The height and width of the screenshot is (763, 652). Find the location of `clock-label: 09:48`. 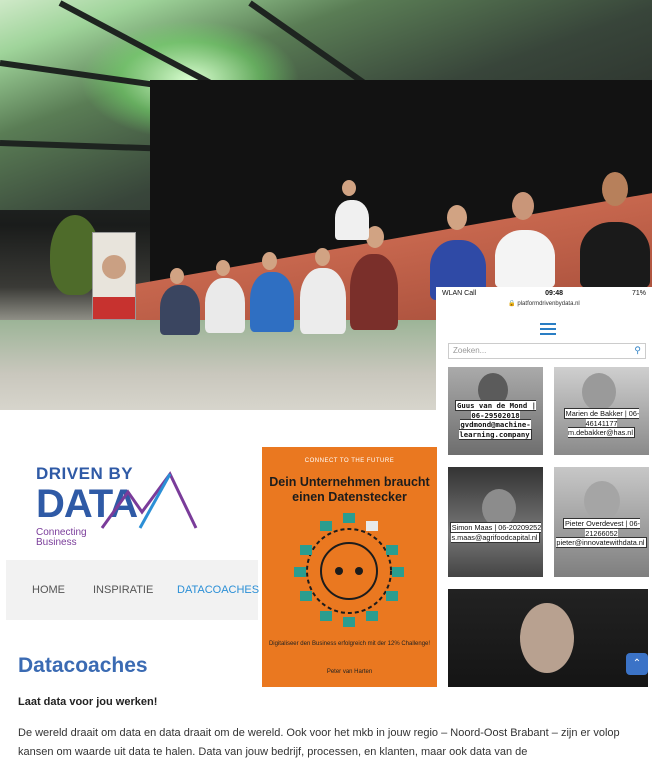

clock-label: 09:48 is located at coordinates (554, 293).